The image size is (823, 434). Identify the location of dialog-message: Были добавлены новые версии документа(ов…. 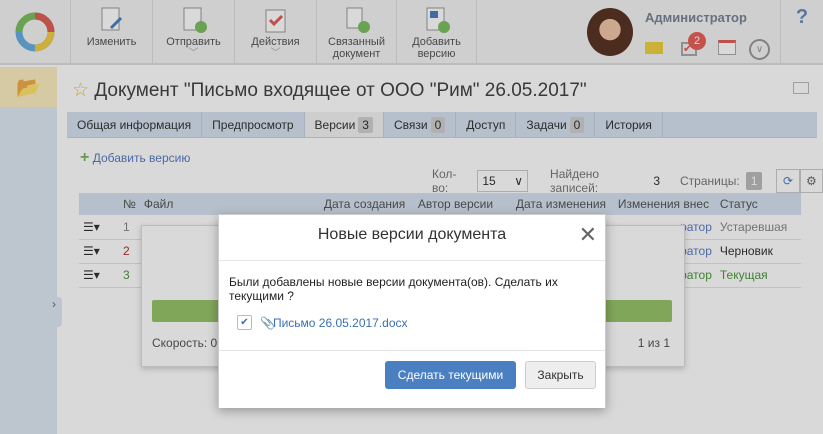
(393, 289).